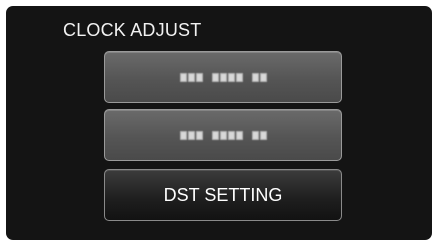  I want to click on dst-setting-button: DST SETTING, so click(223, 195).